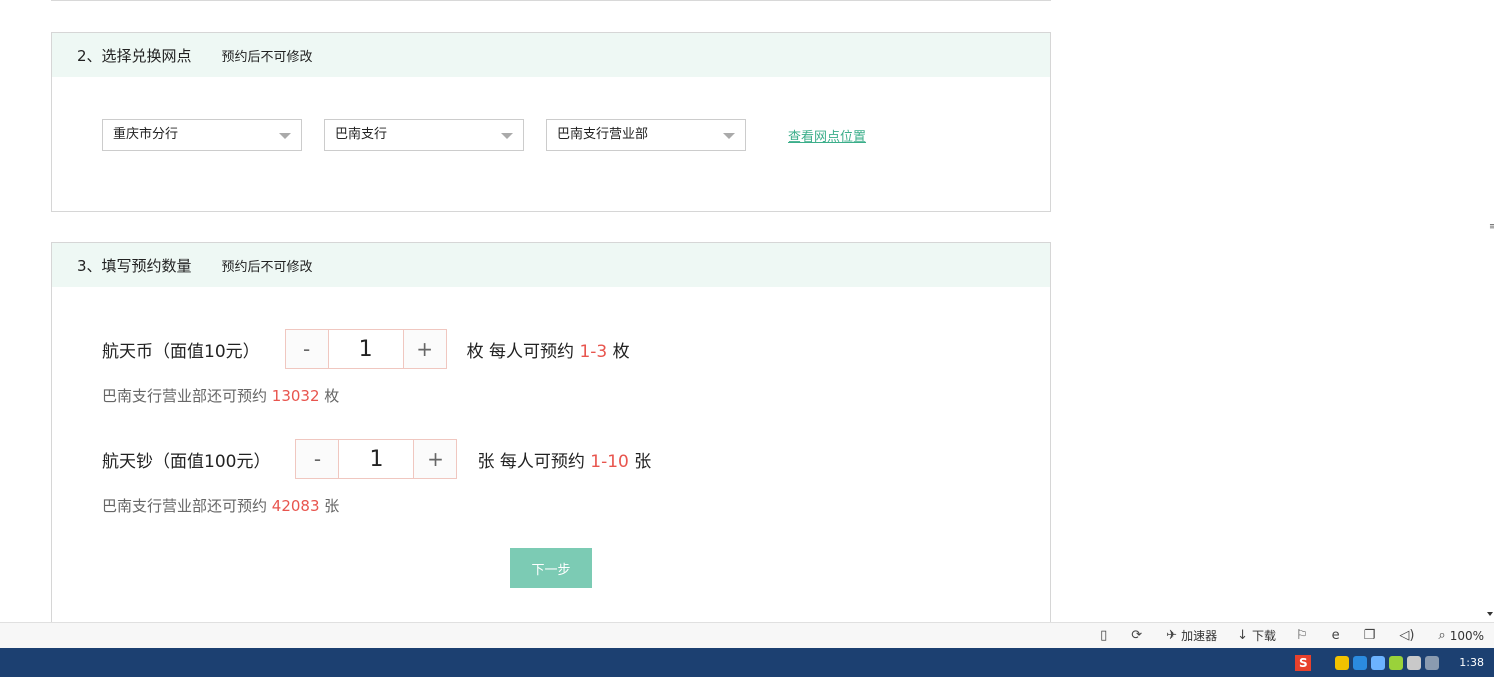  I want to click on coin-limit-text: 枚 每人可预约 1-3 枚, so click(548, 349).